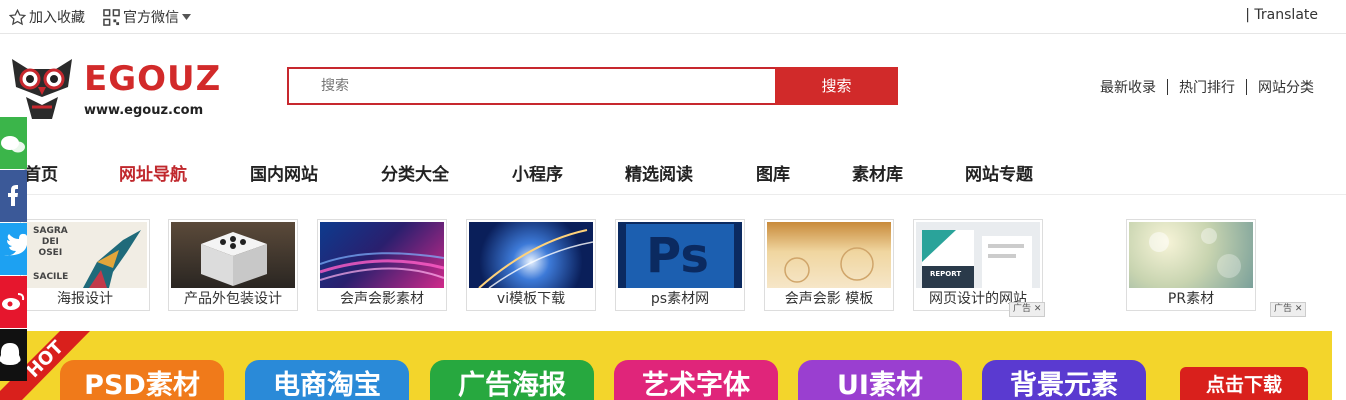 The image size is (1346, 400). What do you see at coordinates (696, 380) in the screenshot?
I see `category-art-font-button: 艺术字体` at bounding box center [696, 380].